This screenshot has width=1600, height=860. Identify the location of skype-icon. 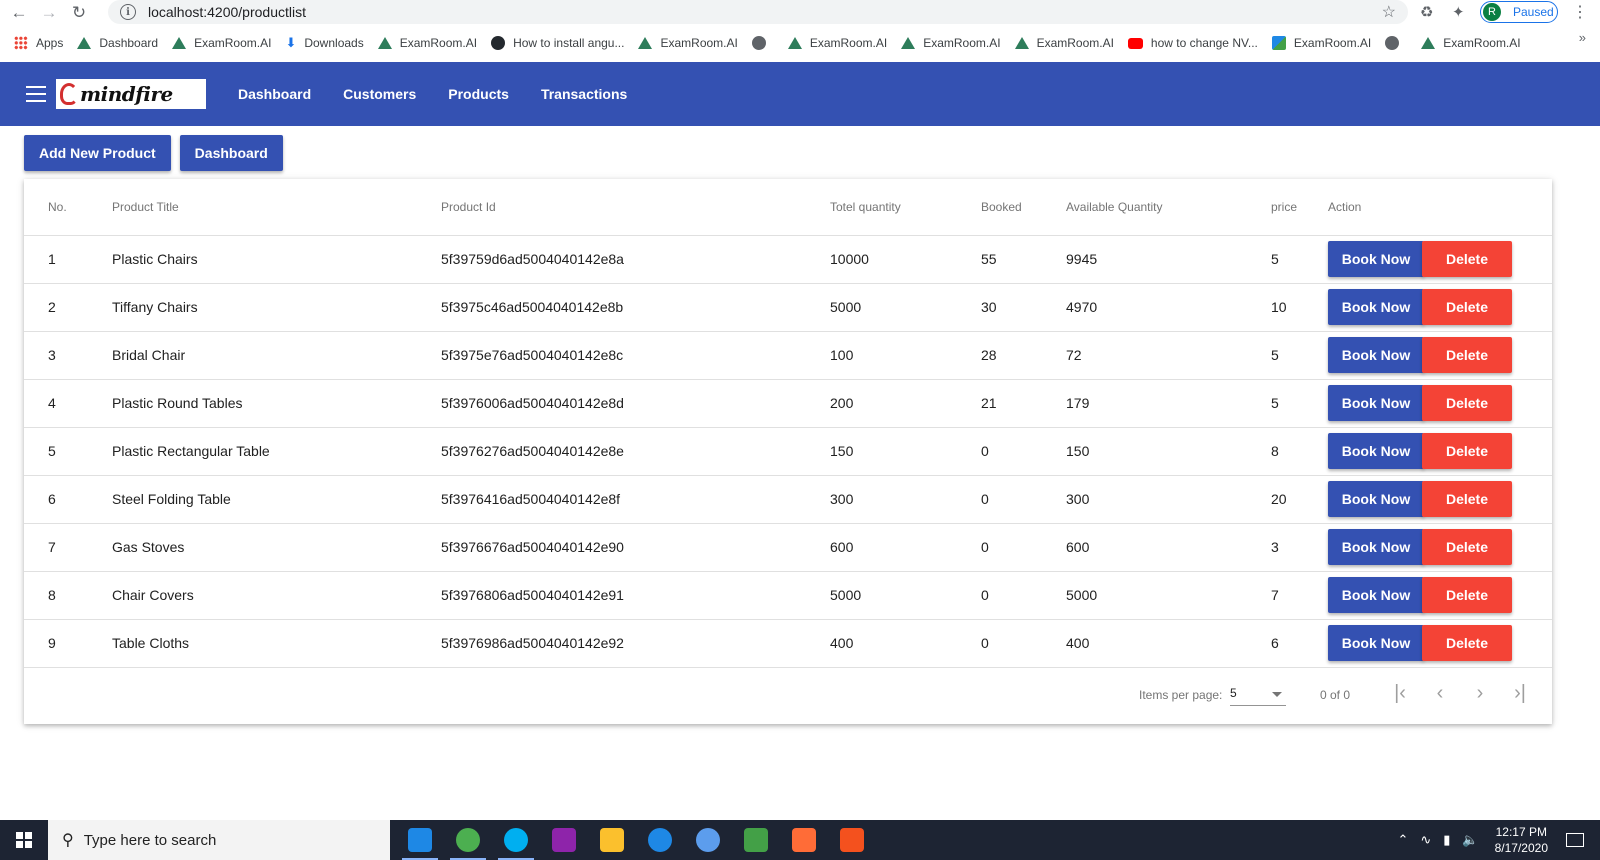
(516, 840).